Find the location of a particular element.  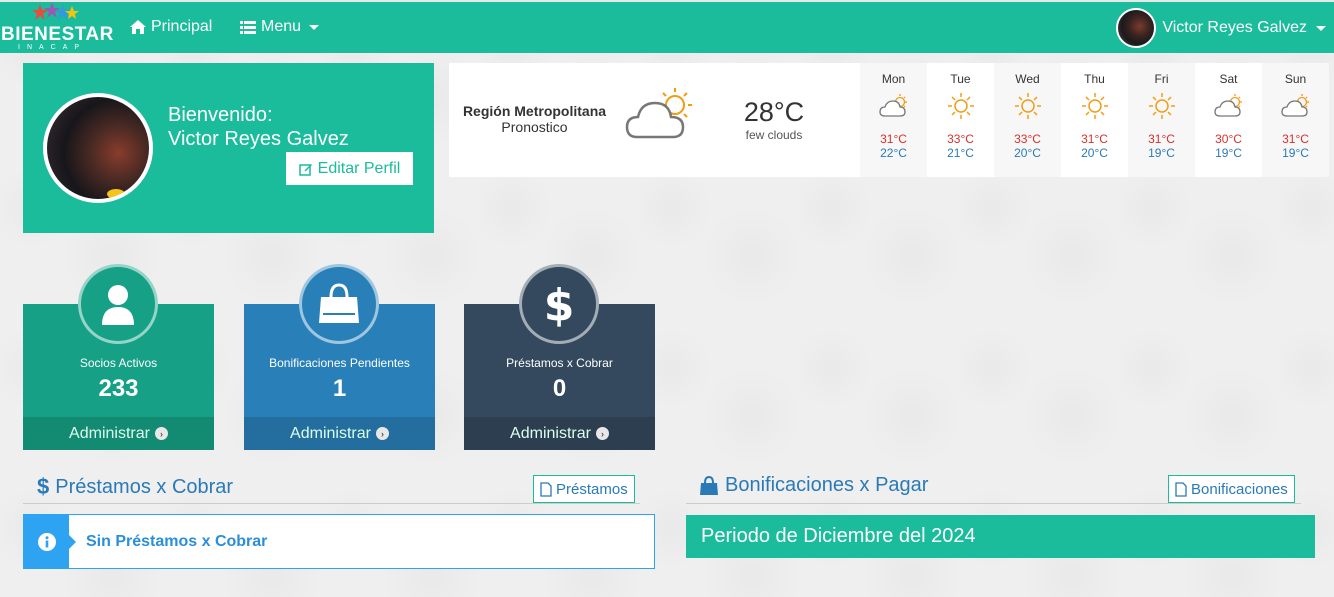

tile-label: Bonificaciones Pendientes is located at coordinates (339, 363).